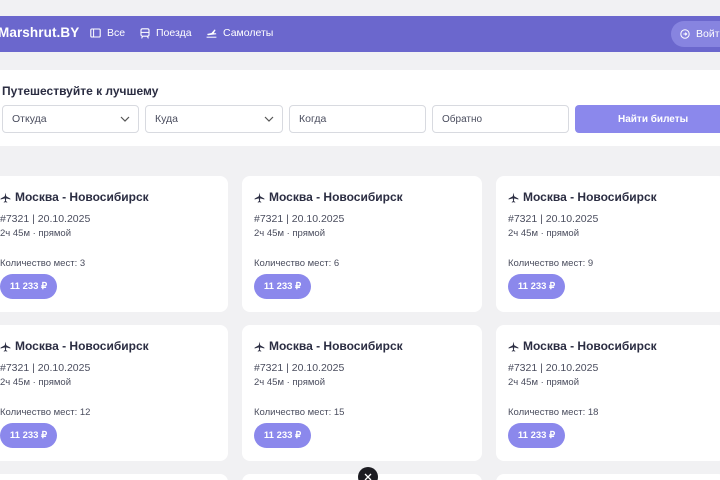 The width and height of the screenshot is (720, 480). What do you see at coordinates (500, 119) in the screenshot?
I see `return-date-input: Обратно` at bounding box center [500, 119].